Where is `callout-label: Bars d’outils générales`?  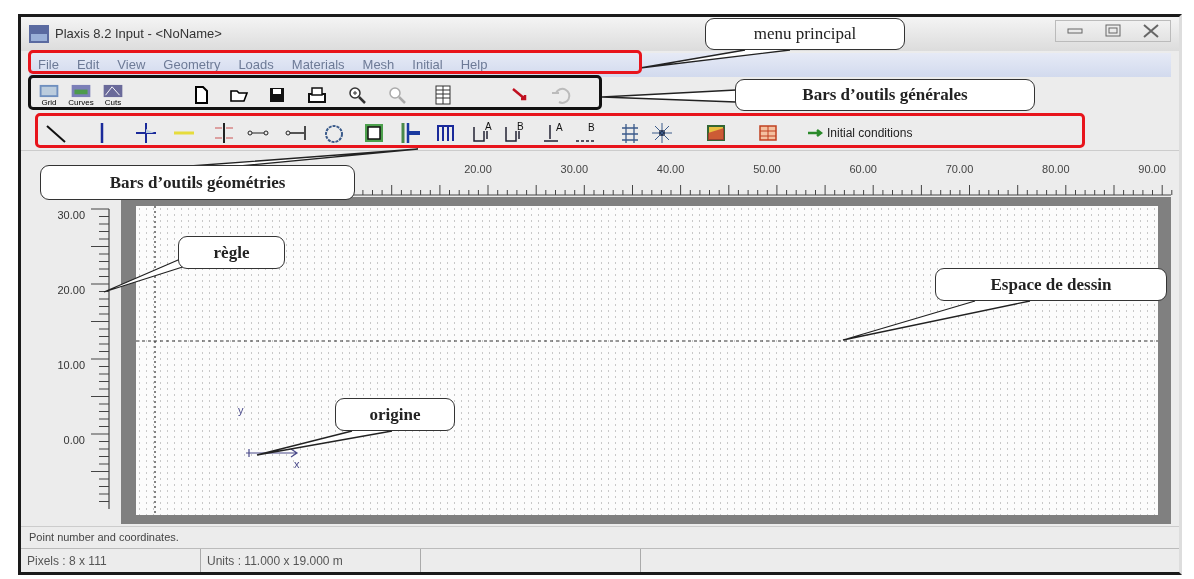 callout-label: Bars d’outils générales is located at coordinates (885, 95).